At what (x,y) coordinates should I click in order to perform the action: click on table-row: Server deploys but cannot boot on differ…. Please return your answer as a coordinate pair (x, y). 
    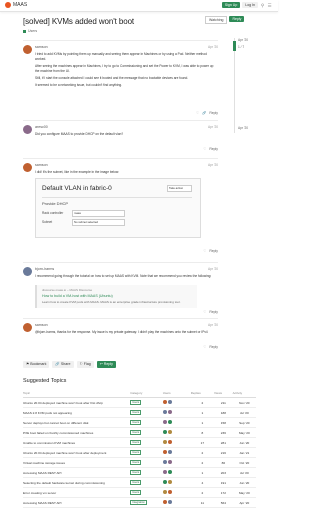
    Looking at the image, I should click on (139, 422).